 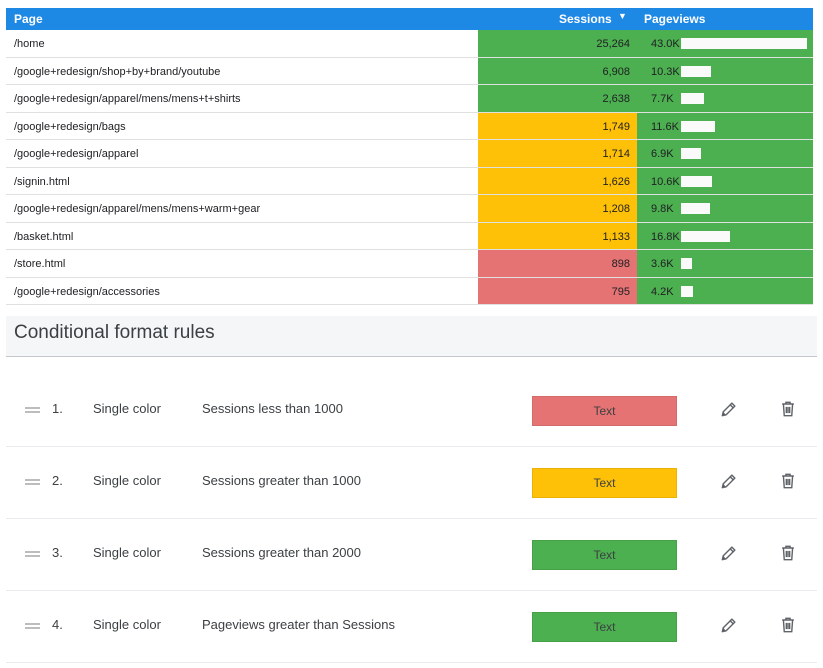 What do you see at coordinates (674, 19) in the screenshot?
I see `column-header-pageviews: Pageviews` at bounding box center [674, 19].